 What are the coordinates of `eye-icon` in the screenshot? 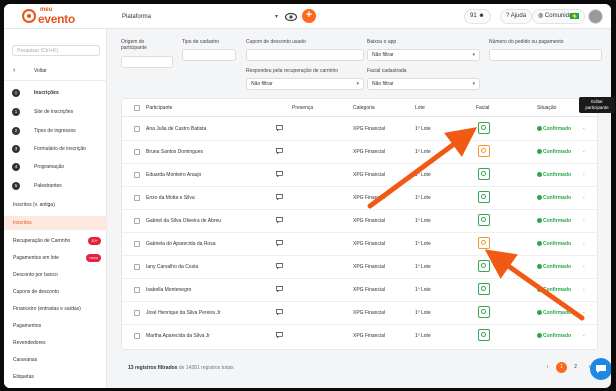 It's located at (291, 17).